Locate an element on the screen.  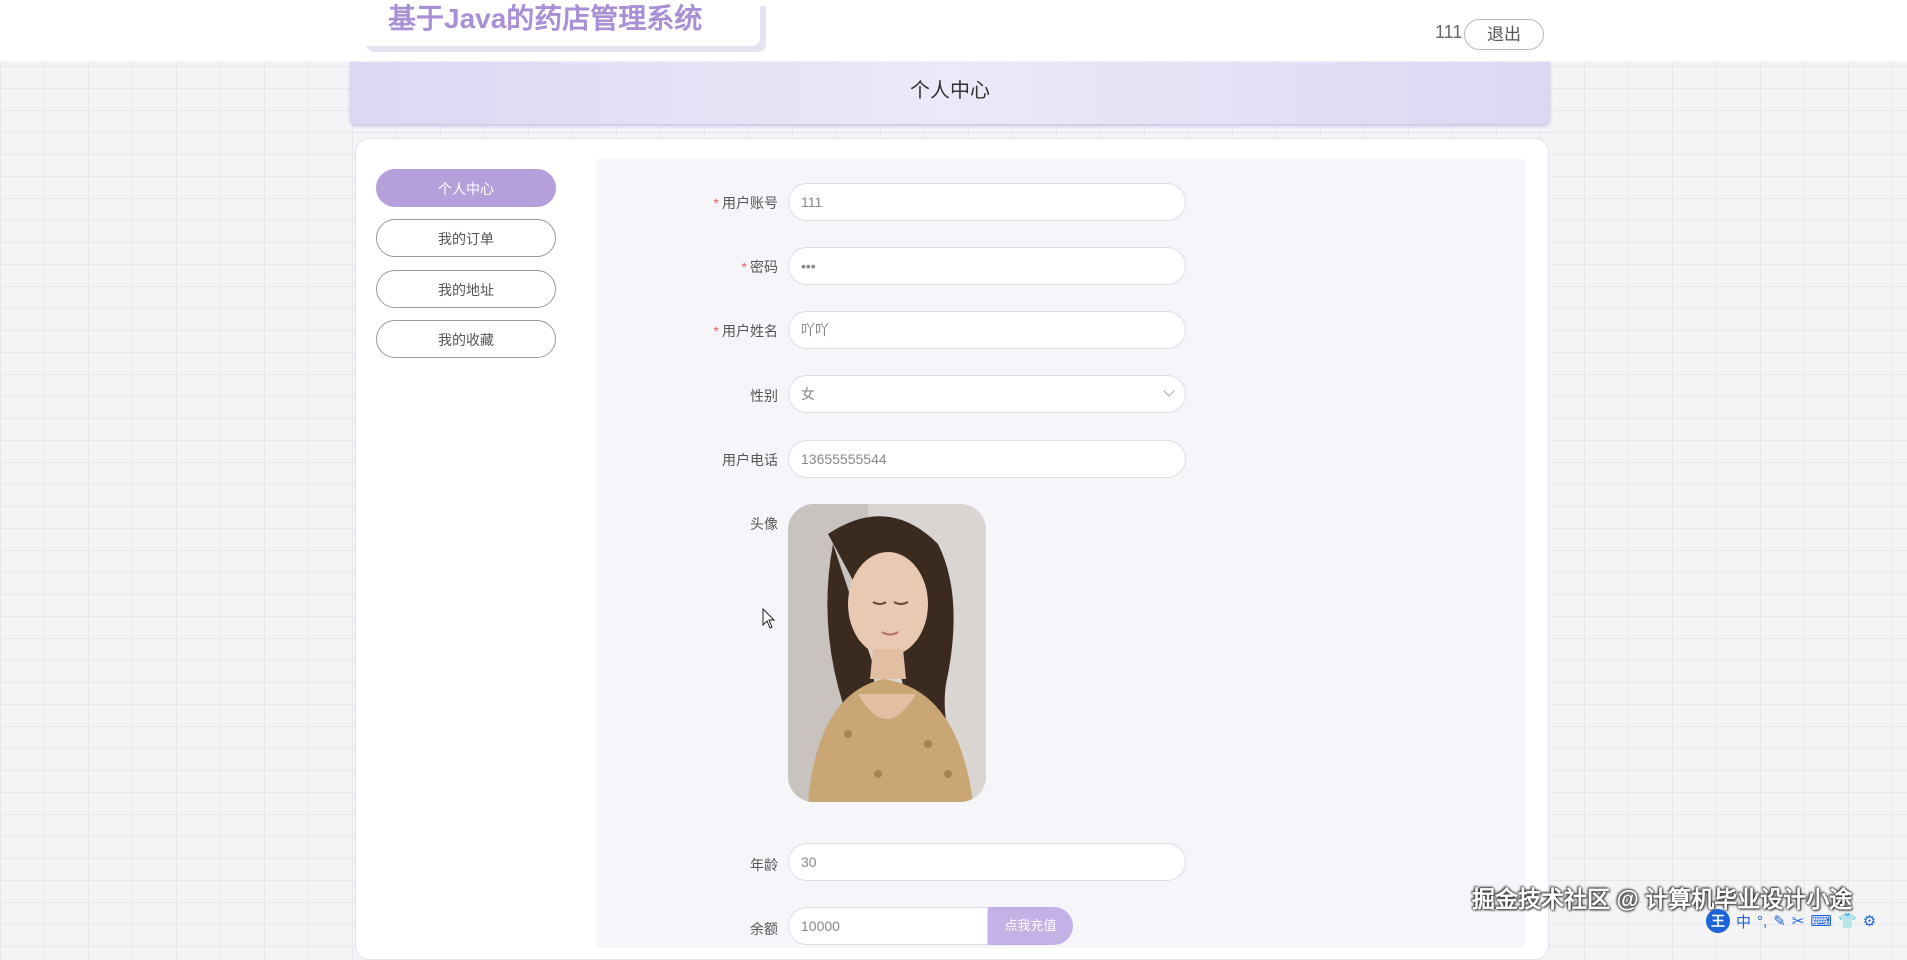
name-field: 吖吖 is located at coordinates (987, 330).